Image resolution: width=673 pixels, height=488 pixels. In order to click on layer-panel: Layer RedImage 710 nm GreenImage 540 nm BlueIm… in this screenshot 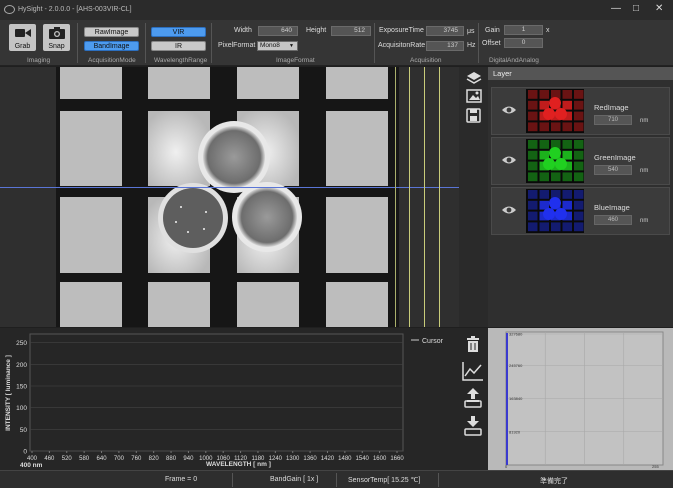, I will do `click(580, 197)`.